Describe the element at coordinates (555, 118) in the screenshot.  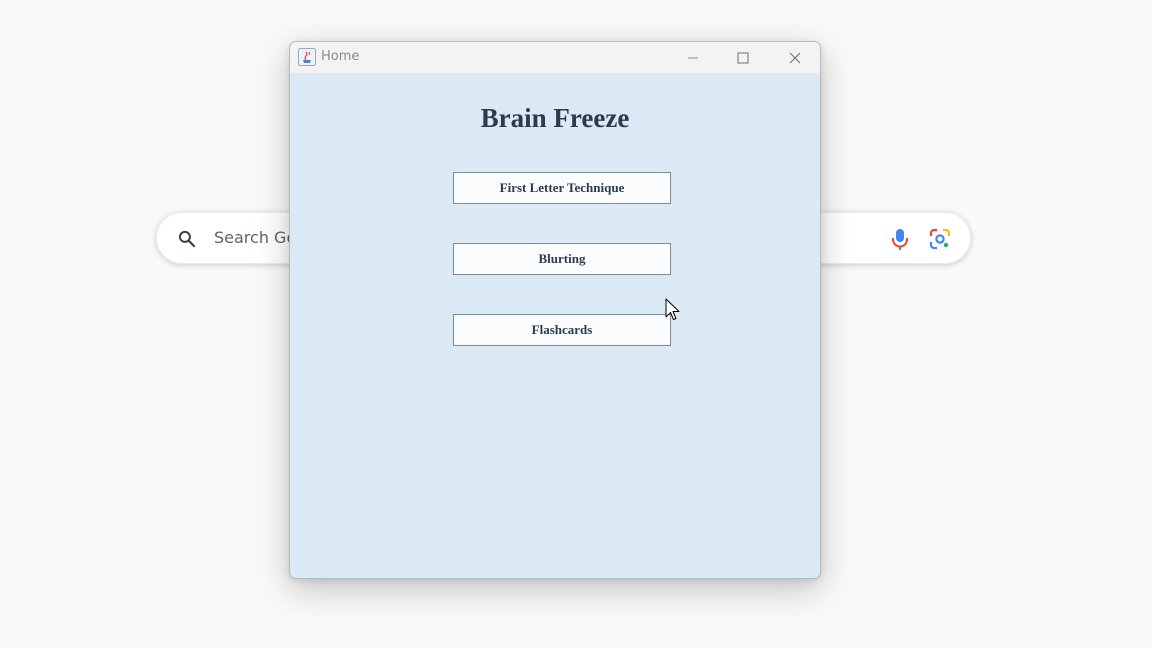
I see `app-heading: Brain Freeze` at that location.